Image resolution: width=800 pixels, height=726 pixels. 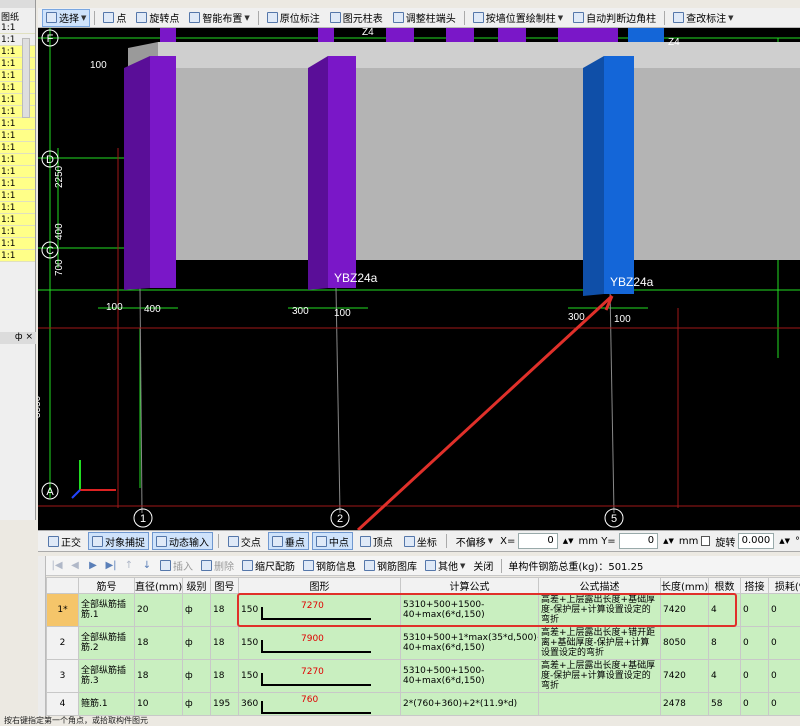 What do you see at coordinates (474, 541) in the screenshot?
I see `offset-select: 不偏移 ▼` at bounding box center [474, 541].